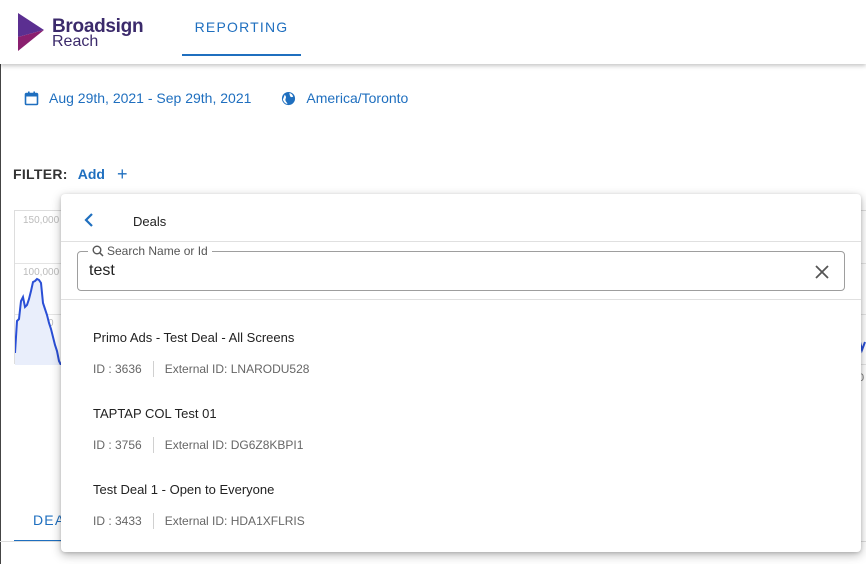  Describe the element at coordinates (155, 413) in the screenshot. I see `deal-name: TAPTAP COL Test 01` at that location.